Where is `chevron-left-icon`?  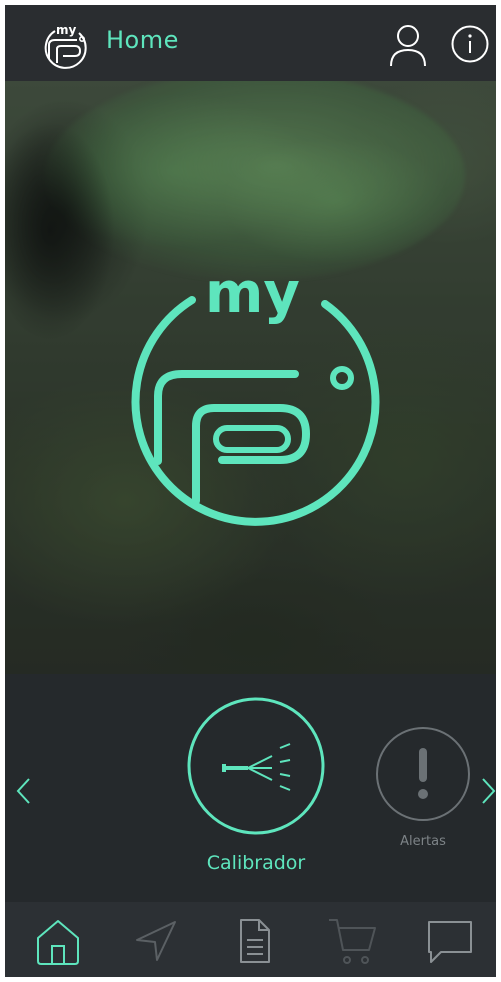 chevron-left-icon is located at coordinates (23, 791).